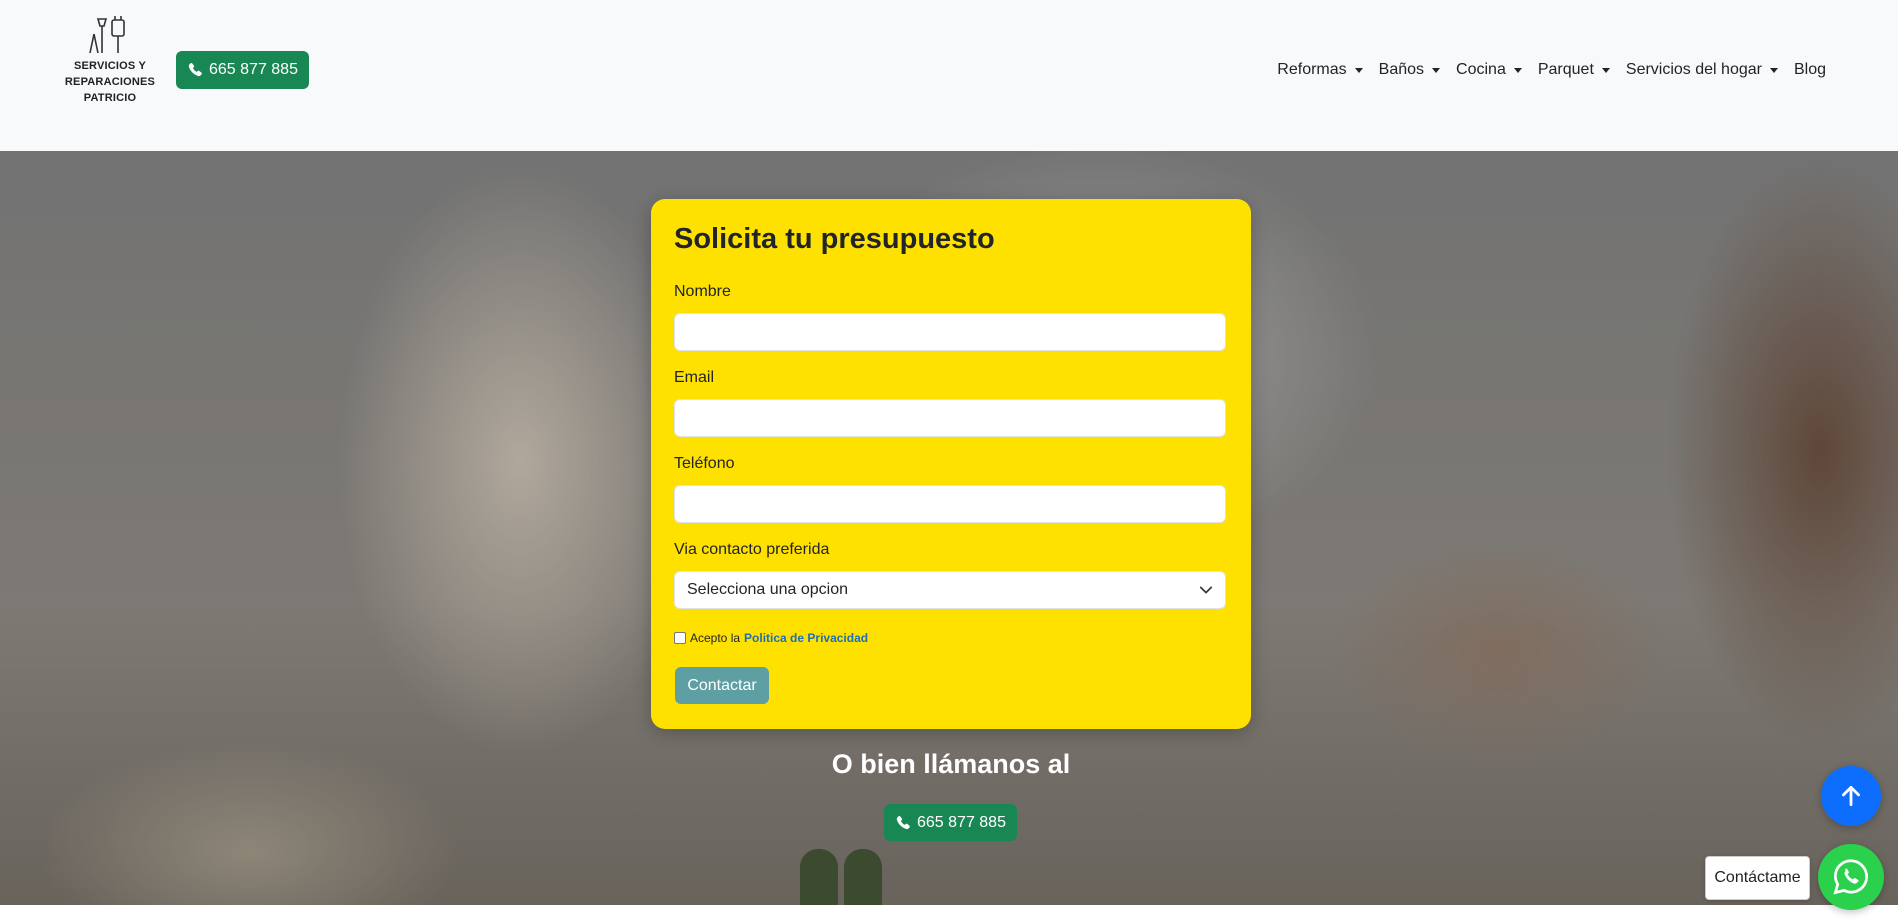 This screenshot has width=1898, height=922. What do you see at coordinates (1565, 69) in the screenshot?
I see `nav-label: Parquet` at bounding box center [1565, 69].